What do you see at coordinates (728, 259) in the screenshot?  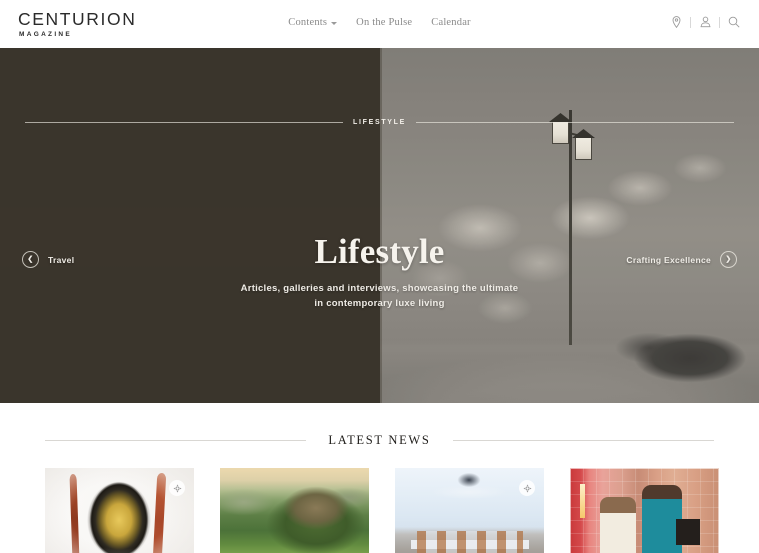 I see `chevron-right-icon: ❯` at bounding box center [728, 259].